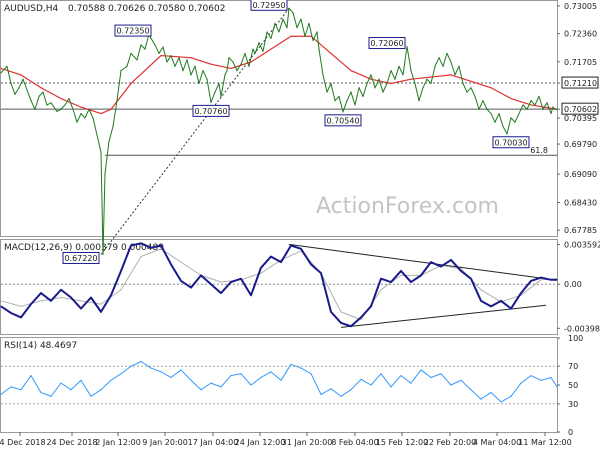 The image size is (600, 450). Describe the element at coordinates (386, 43) in the screenshot. I see `price-annotation-label: 0.72060` at that location.